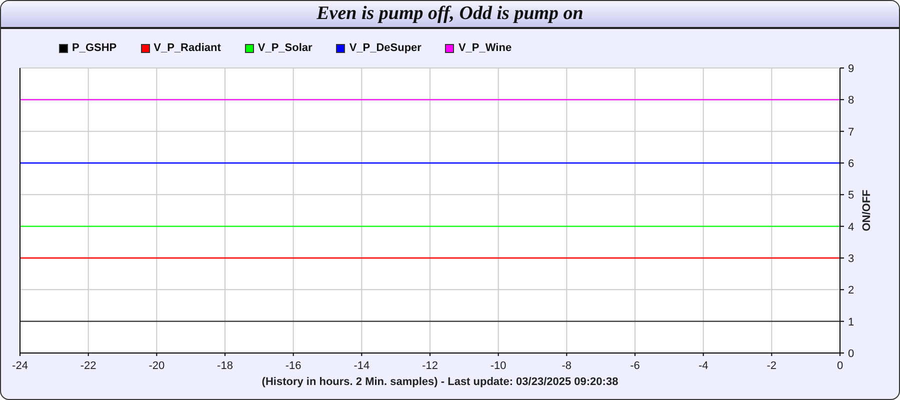 This screenshot has width=900, height=400. I want to click on x-tick-label: -20, so click(156, 366).